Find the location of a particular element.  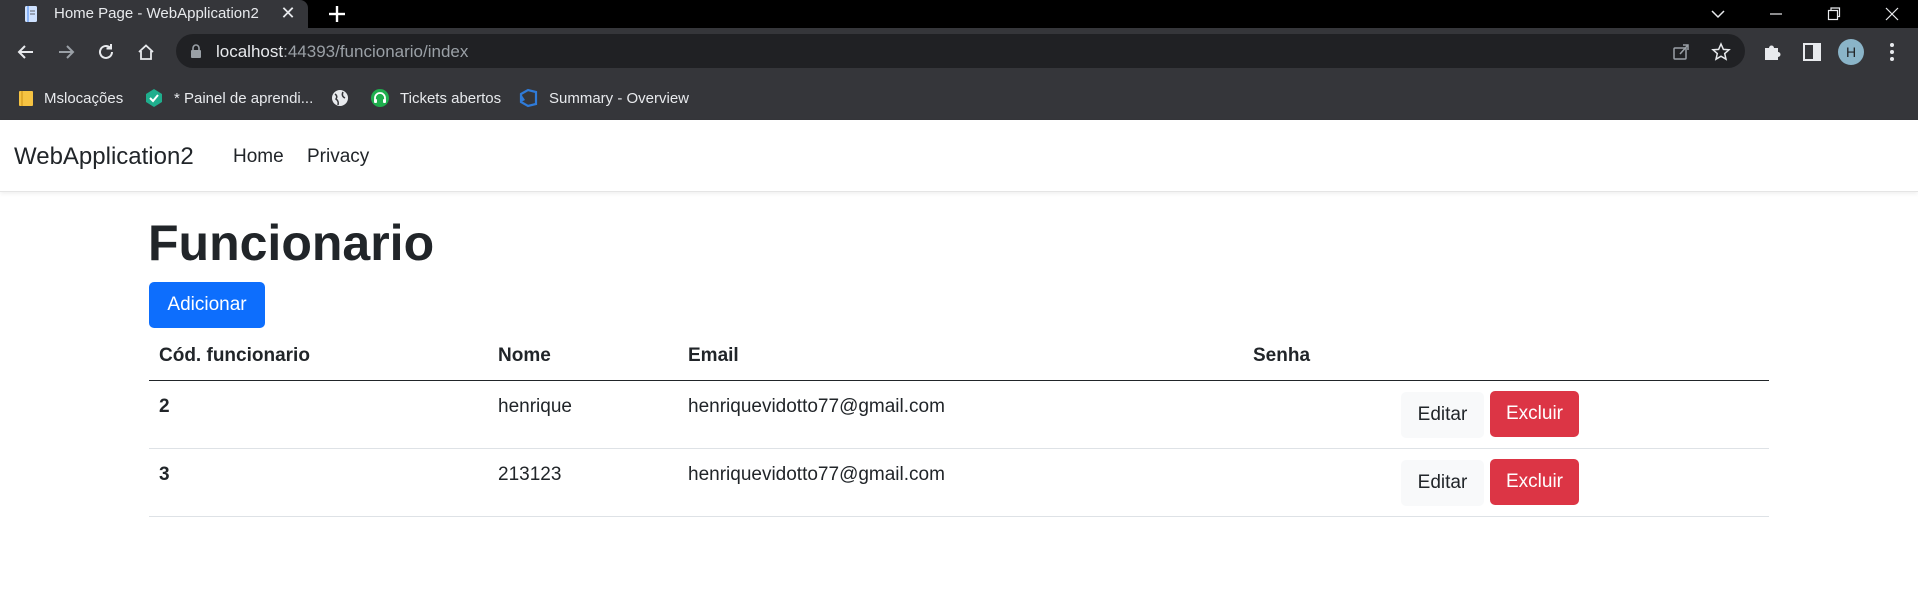

extensions-puzzle-icon is located at coordinates (1772, 52).